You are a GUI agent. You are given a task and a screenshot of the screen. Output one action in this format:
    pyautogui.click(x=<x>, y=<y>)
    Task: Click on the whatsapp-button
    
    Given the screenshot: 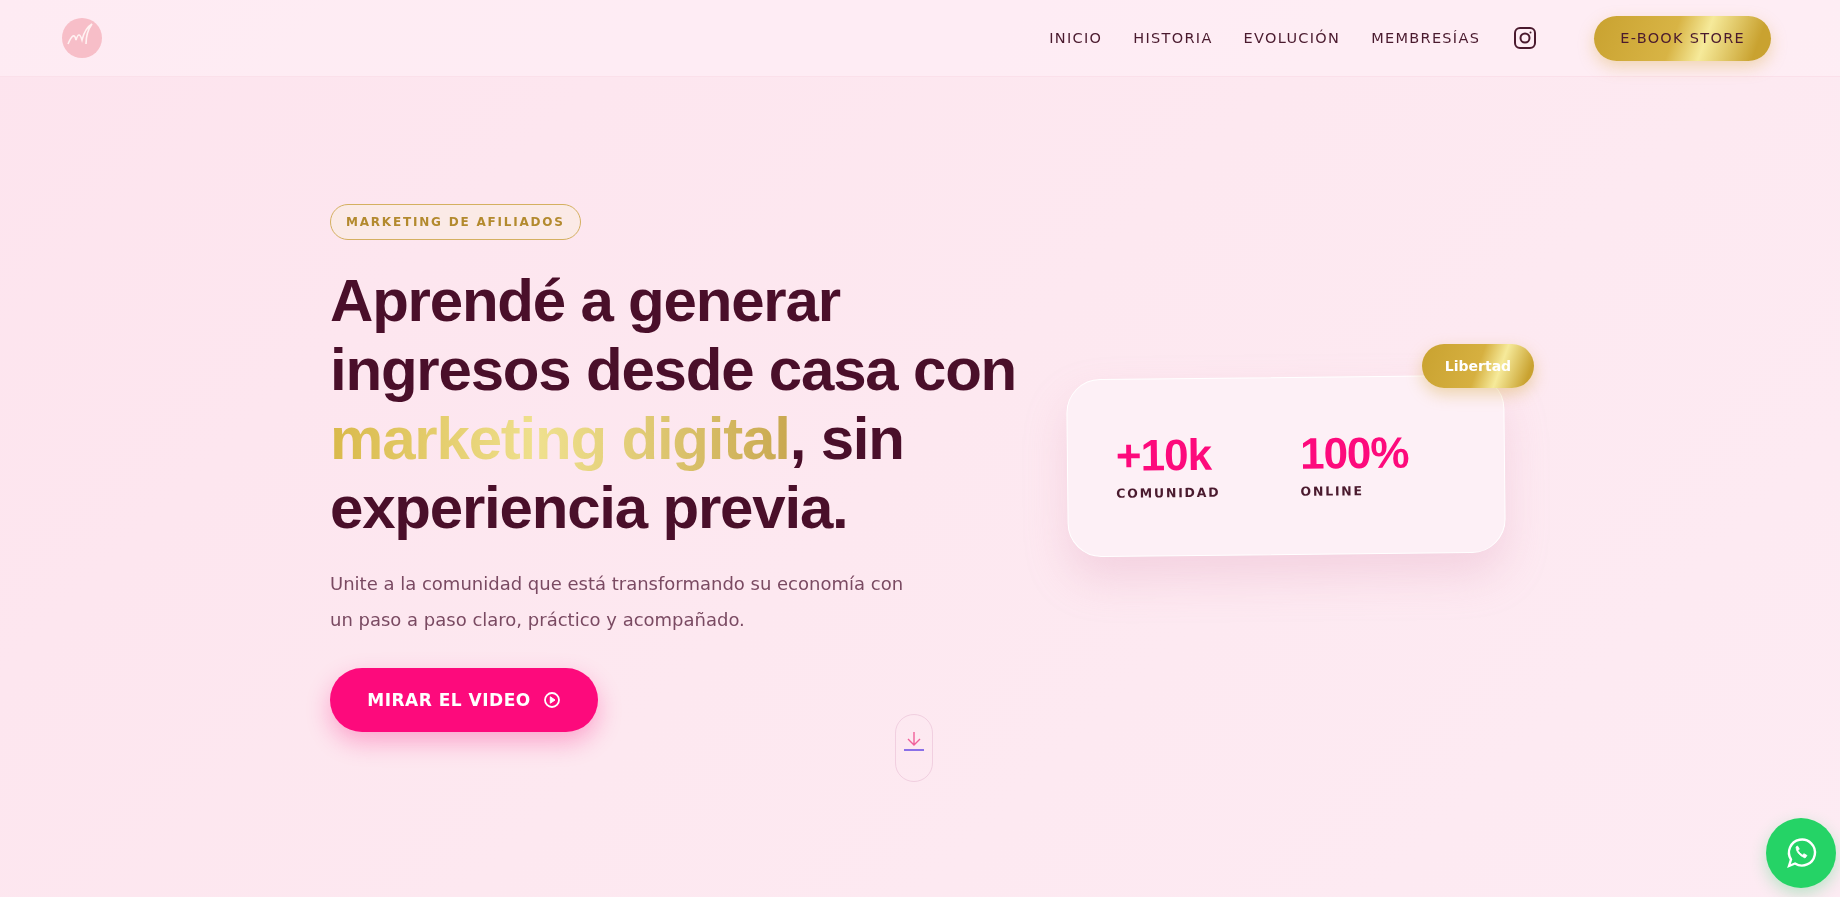 What is the action you would take?
    pyautogui.click(x=1801, y=853)
    